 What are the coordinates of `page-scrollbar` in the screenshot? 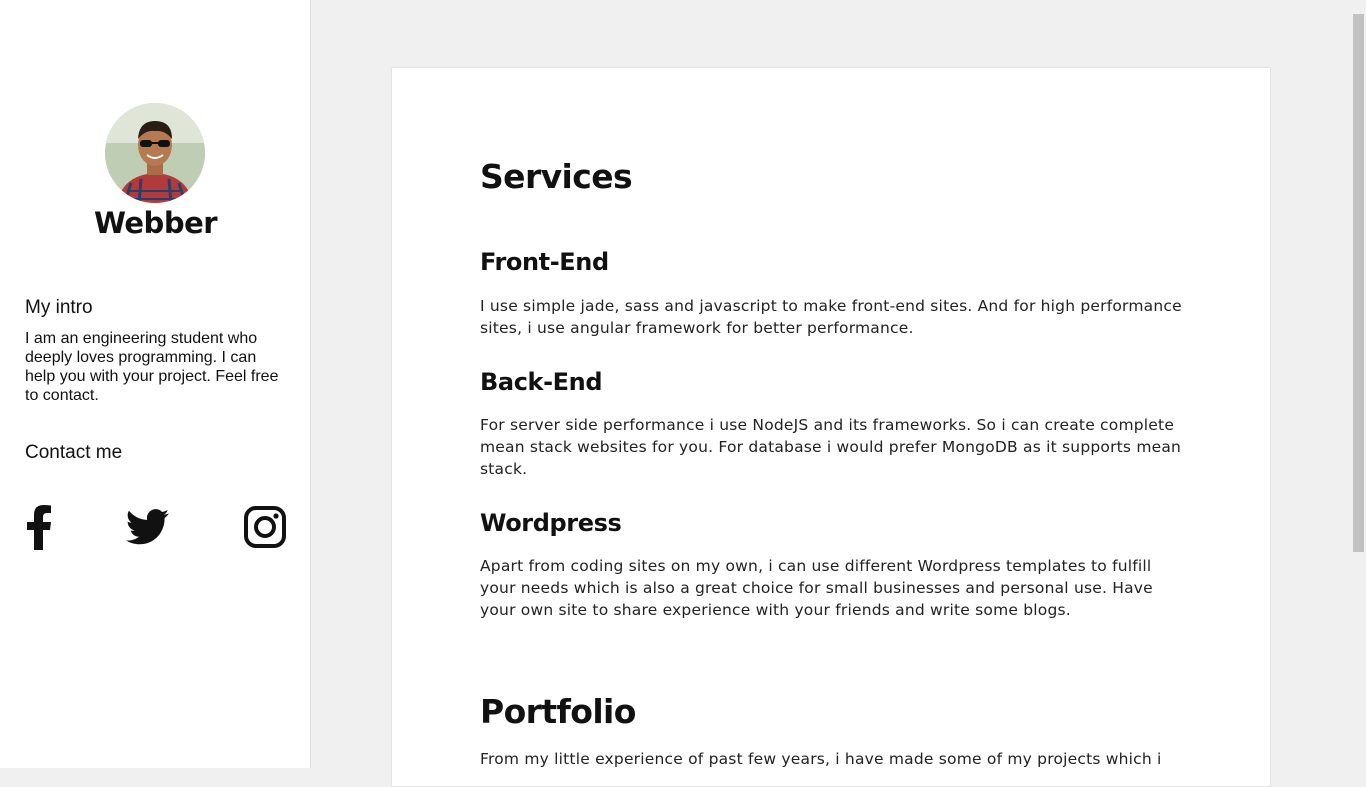 It's located at (1358, 384).